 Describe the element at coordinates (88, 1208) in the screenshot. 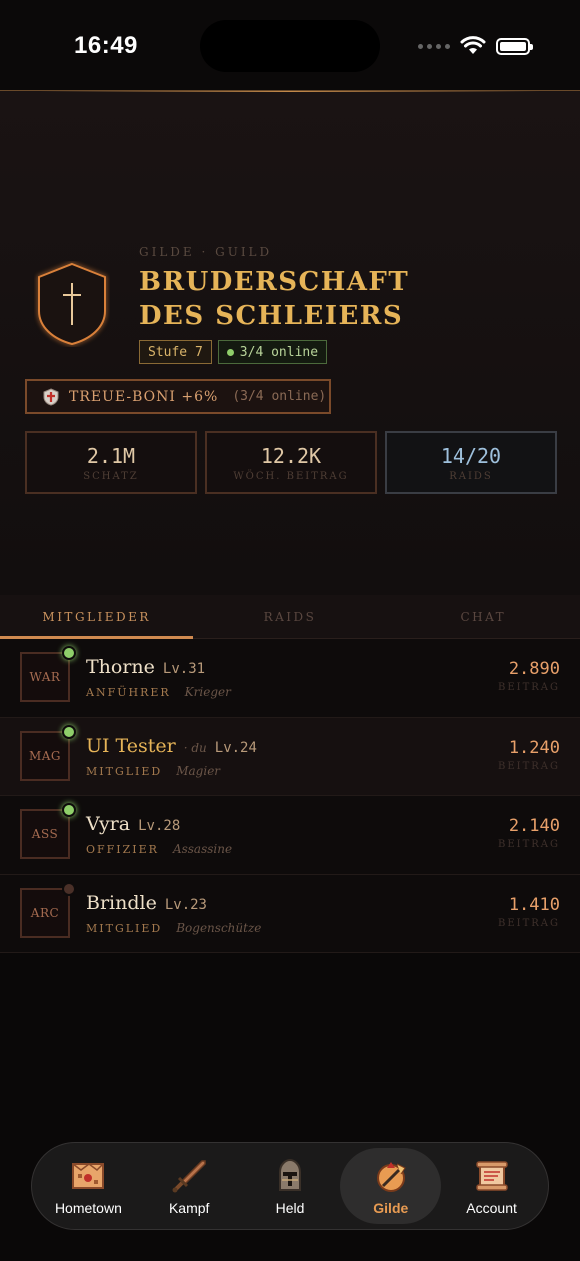

I see `nav-label: Hometown` at that location.